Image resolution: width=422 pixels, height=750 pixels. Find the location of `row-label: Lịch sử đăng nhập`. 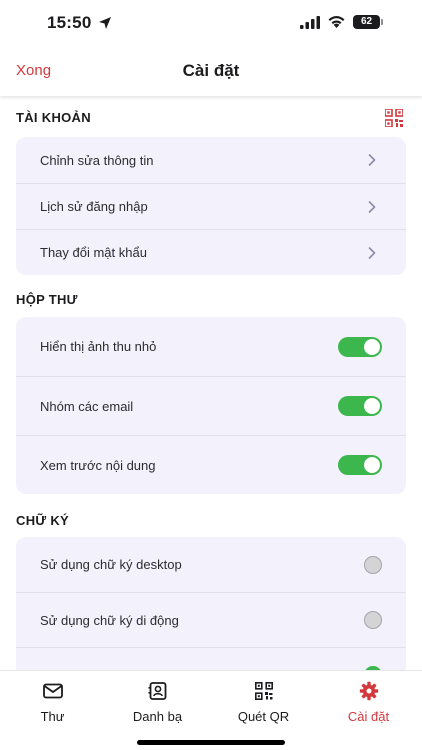

row-label: Lịch sử đăng nhập is located at coordinates (94, 206).